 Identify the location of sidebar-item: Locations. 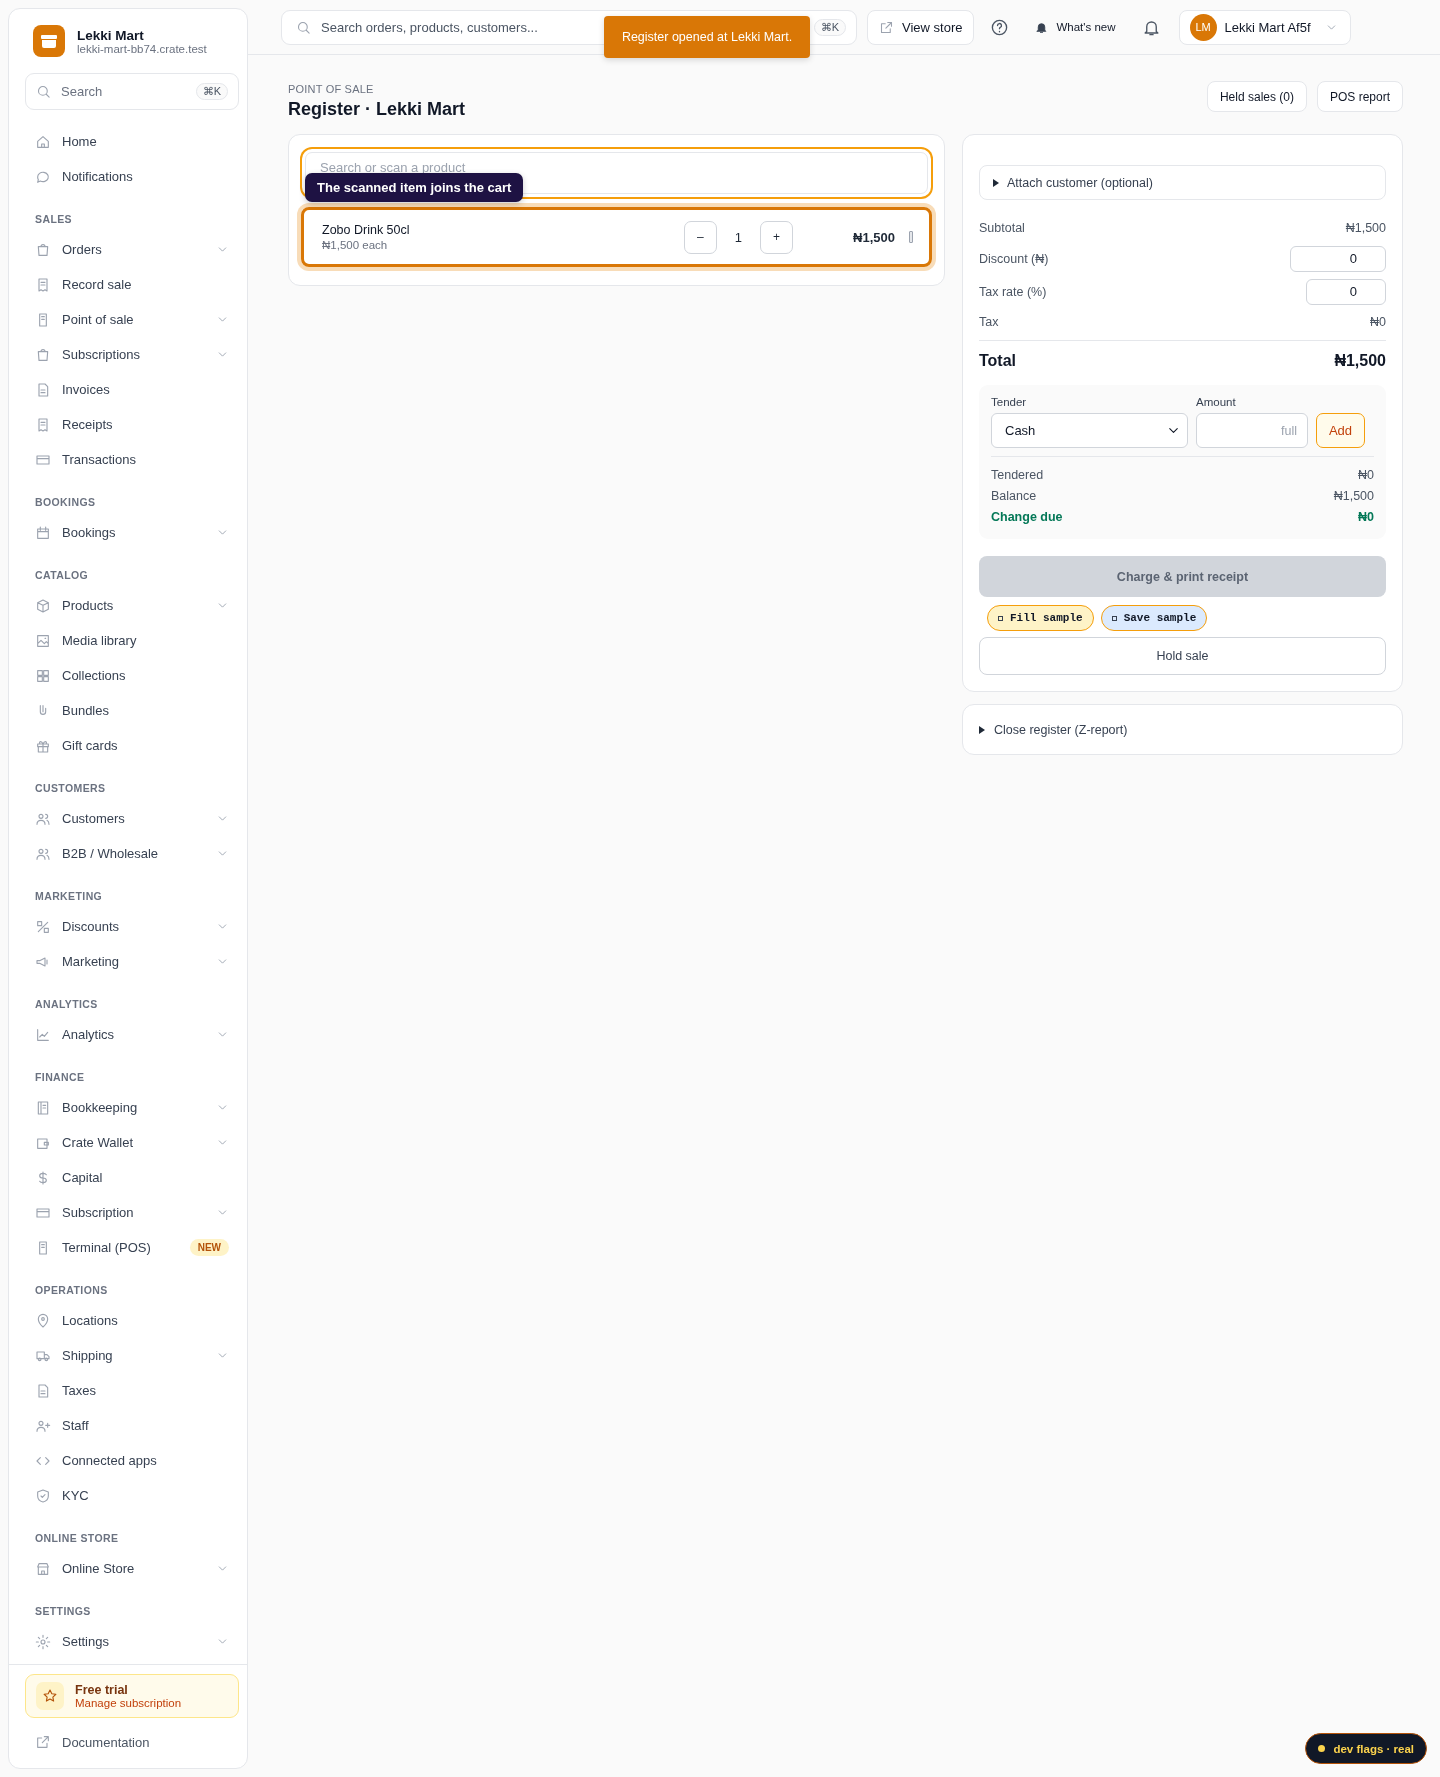
(132, 1320).